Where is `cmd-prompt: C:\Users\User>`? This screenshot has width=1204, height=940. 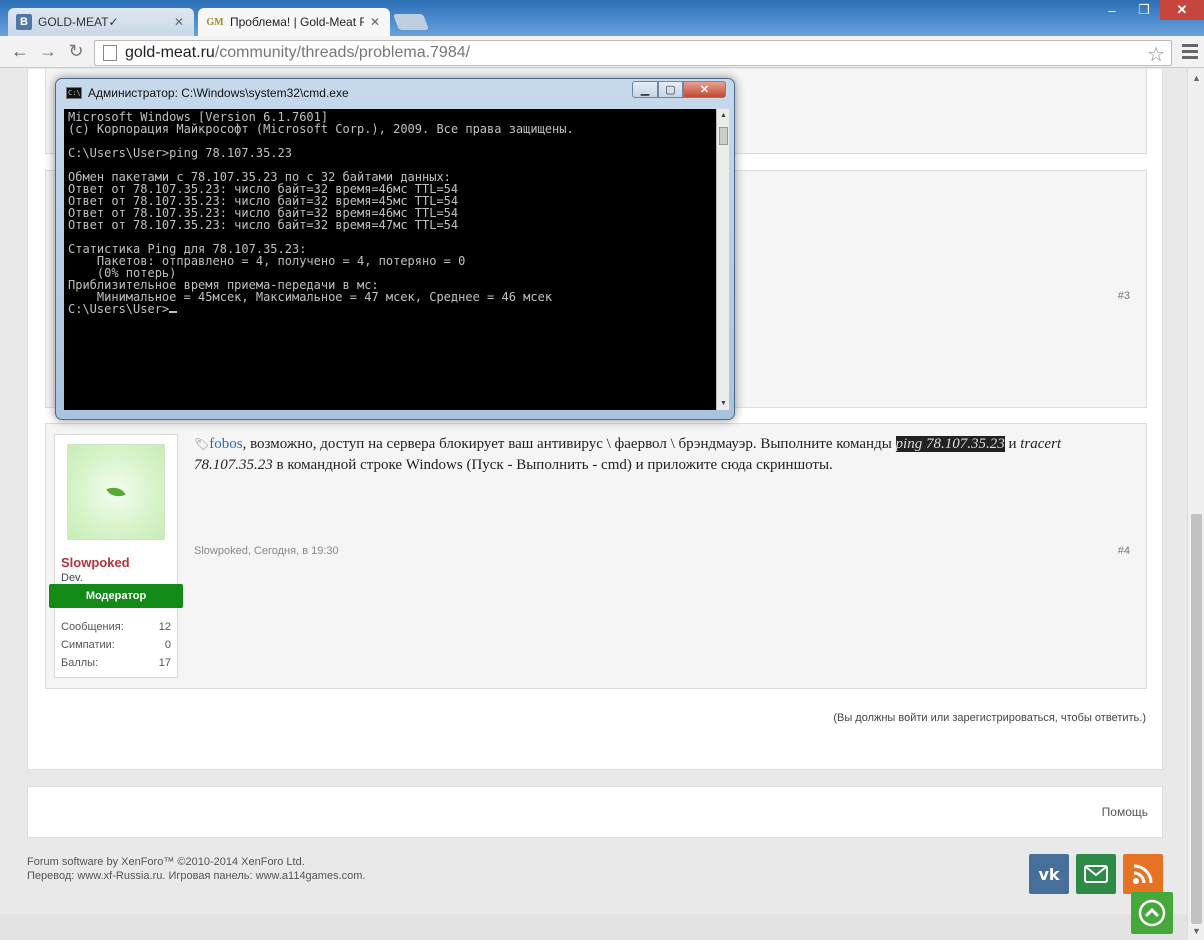
cmd-prompt: C:\Users\User> is located at coordinates (119, 309).